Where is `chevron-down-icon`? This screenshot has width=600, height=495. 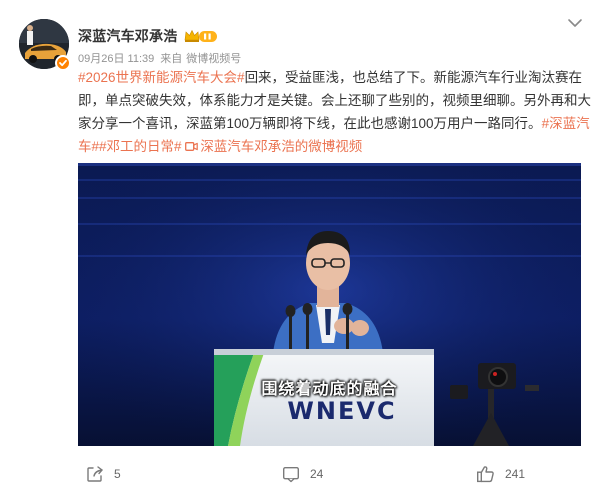 chevron-down-icon is located at coordinates (575, 23).